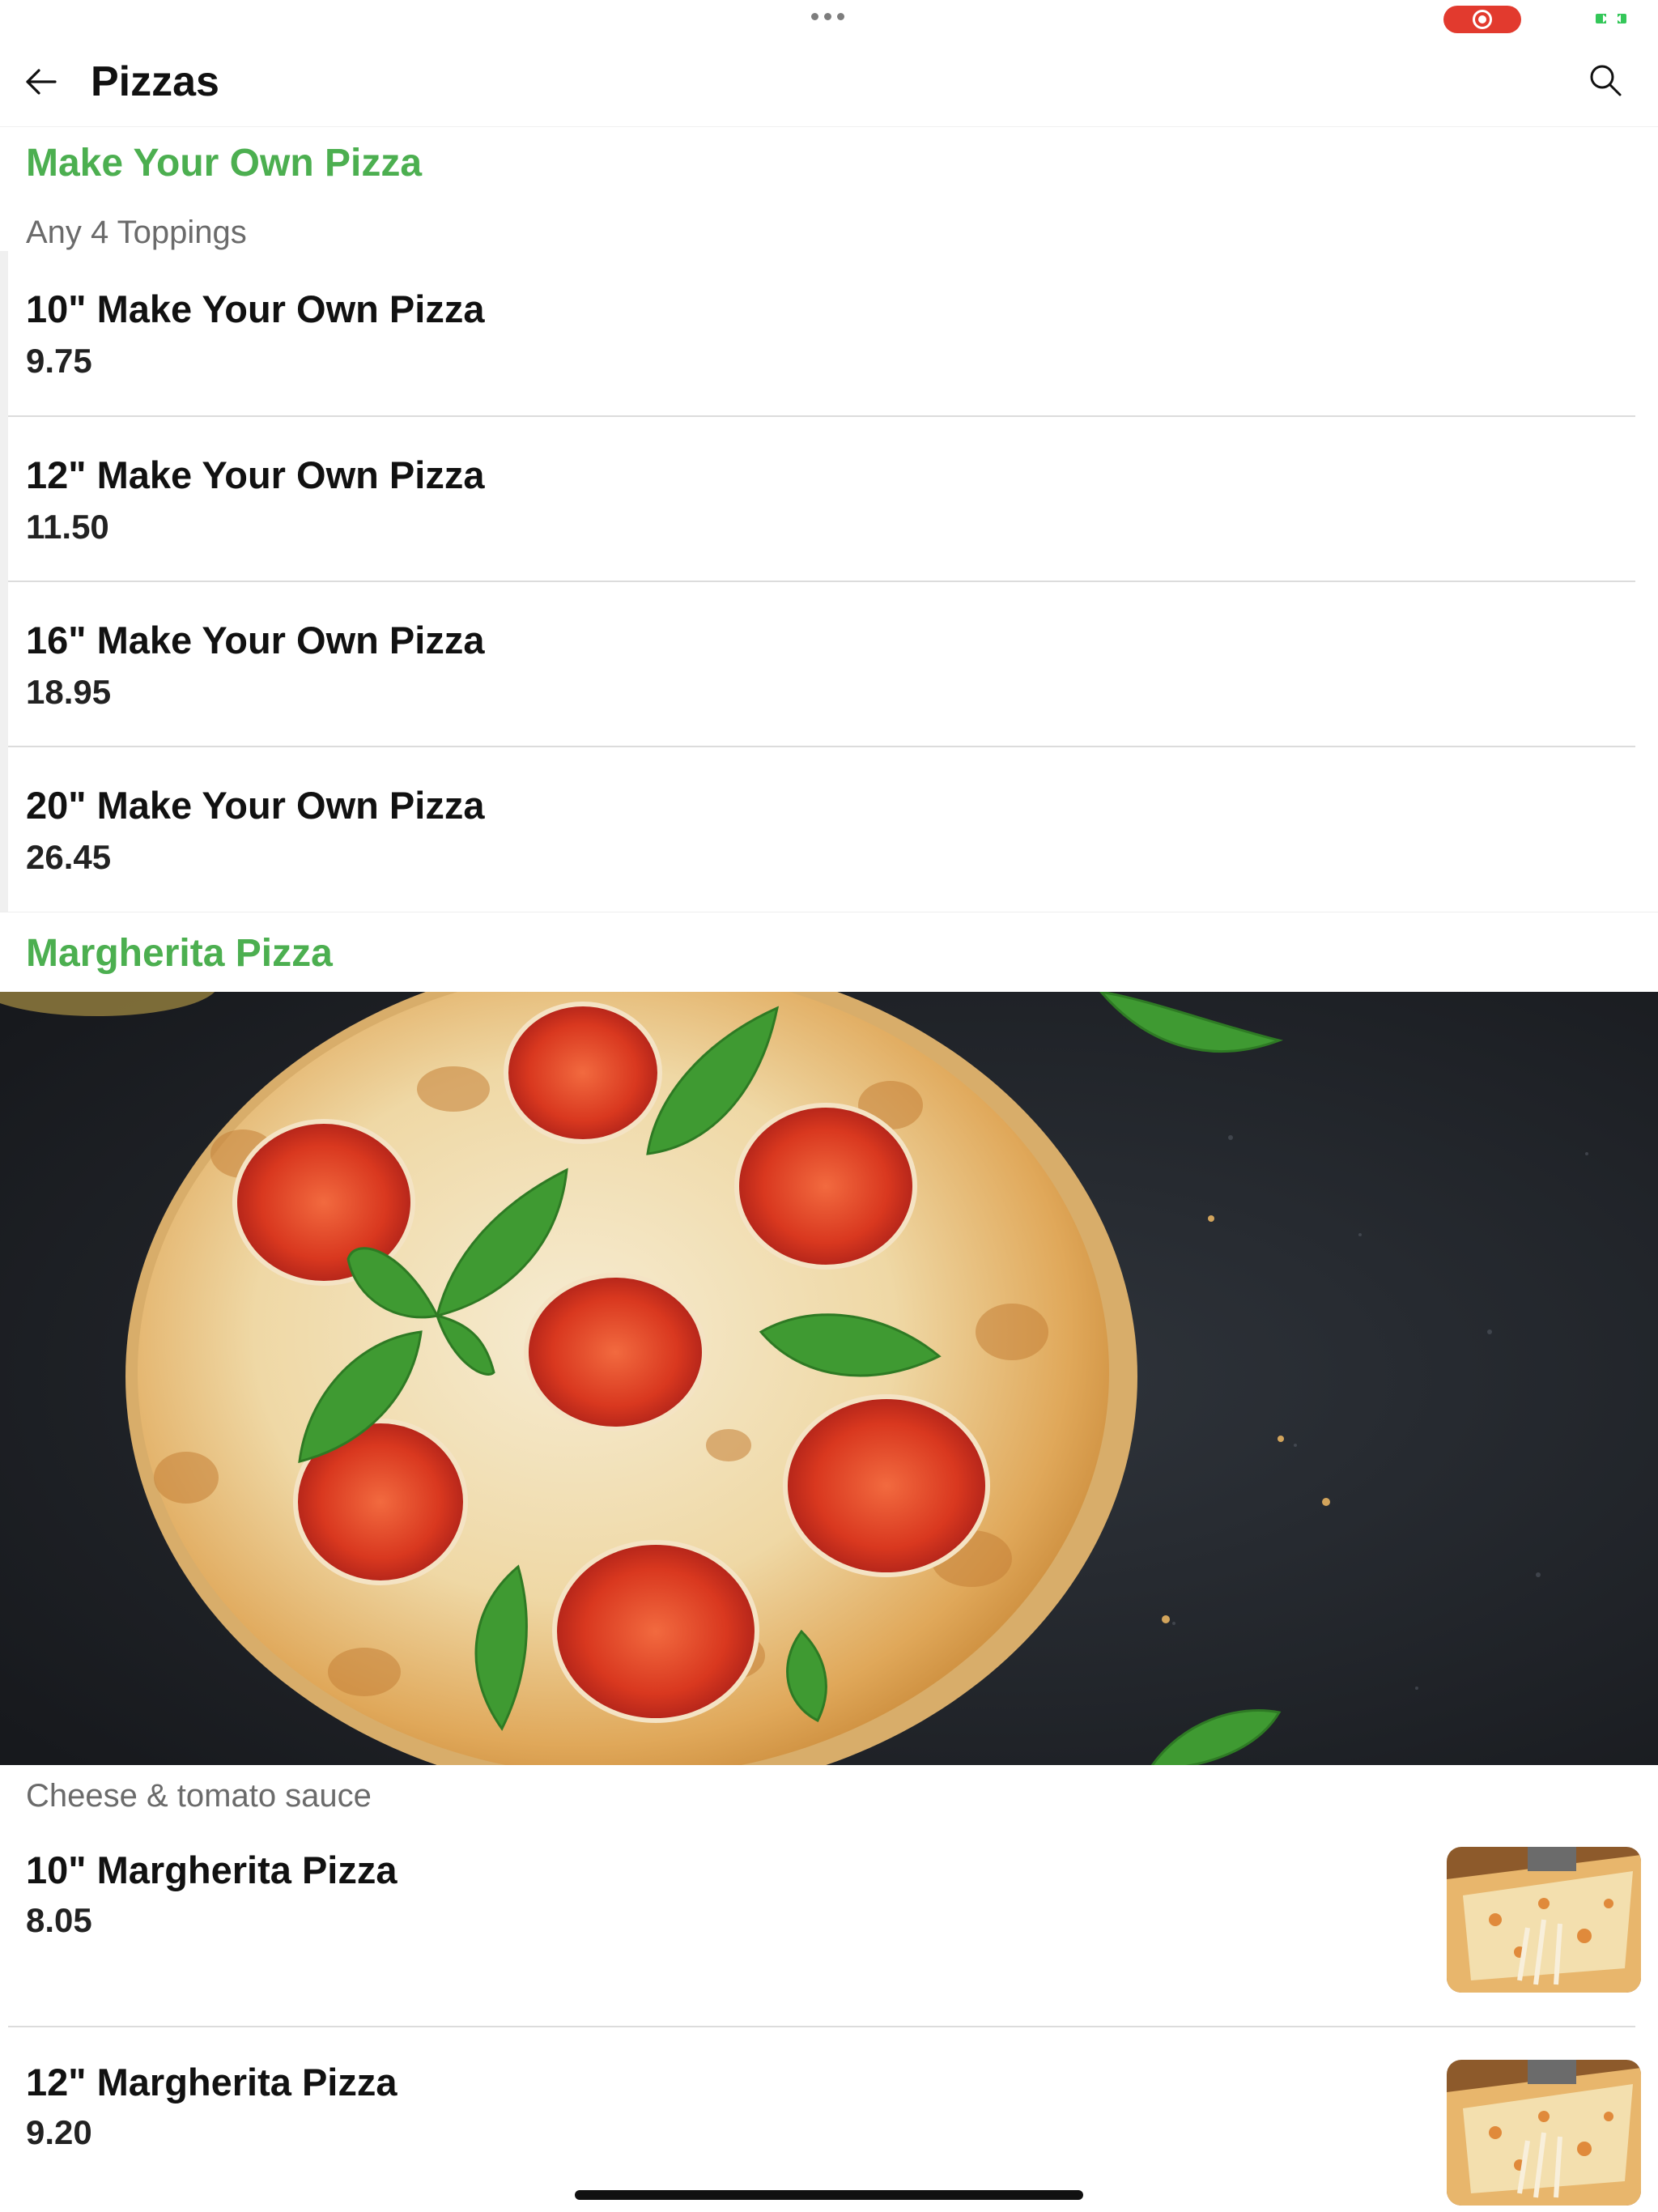 Image resolution: width=1658 pixels, height=2212 pixels. What do you see at coordinates (829, 829) in the screenshot?
I see `menu-item-20-make-your-own: 20" Make Your Own Pizza 26.45` at bounding box center [829, 829].